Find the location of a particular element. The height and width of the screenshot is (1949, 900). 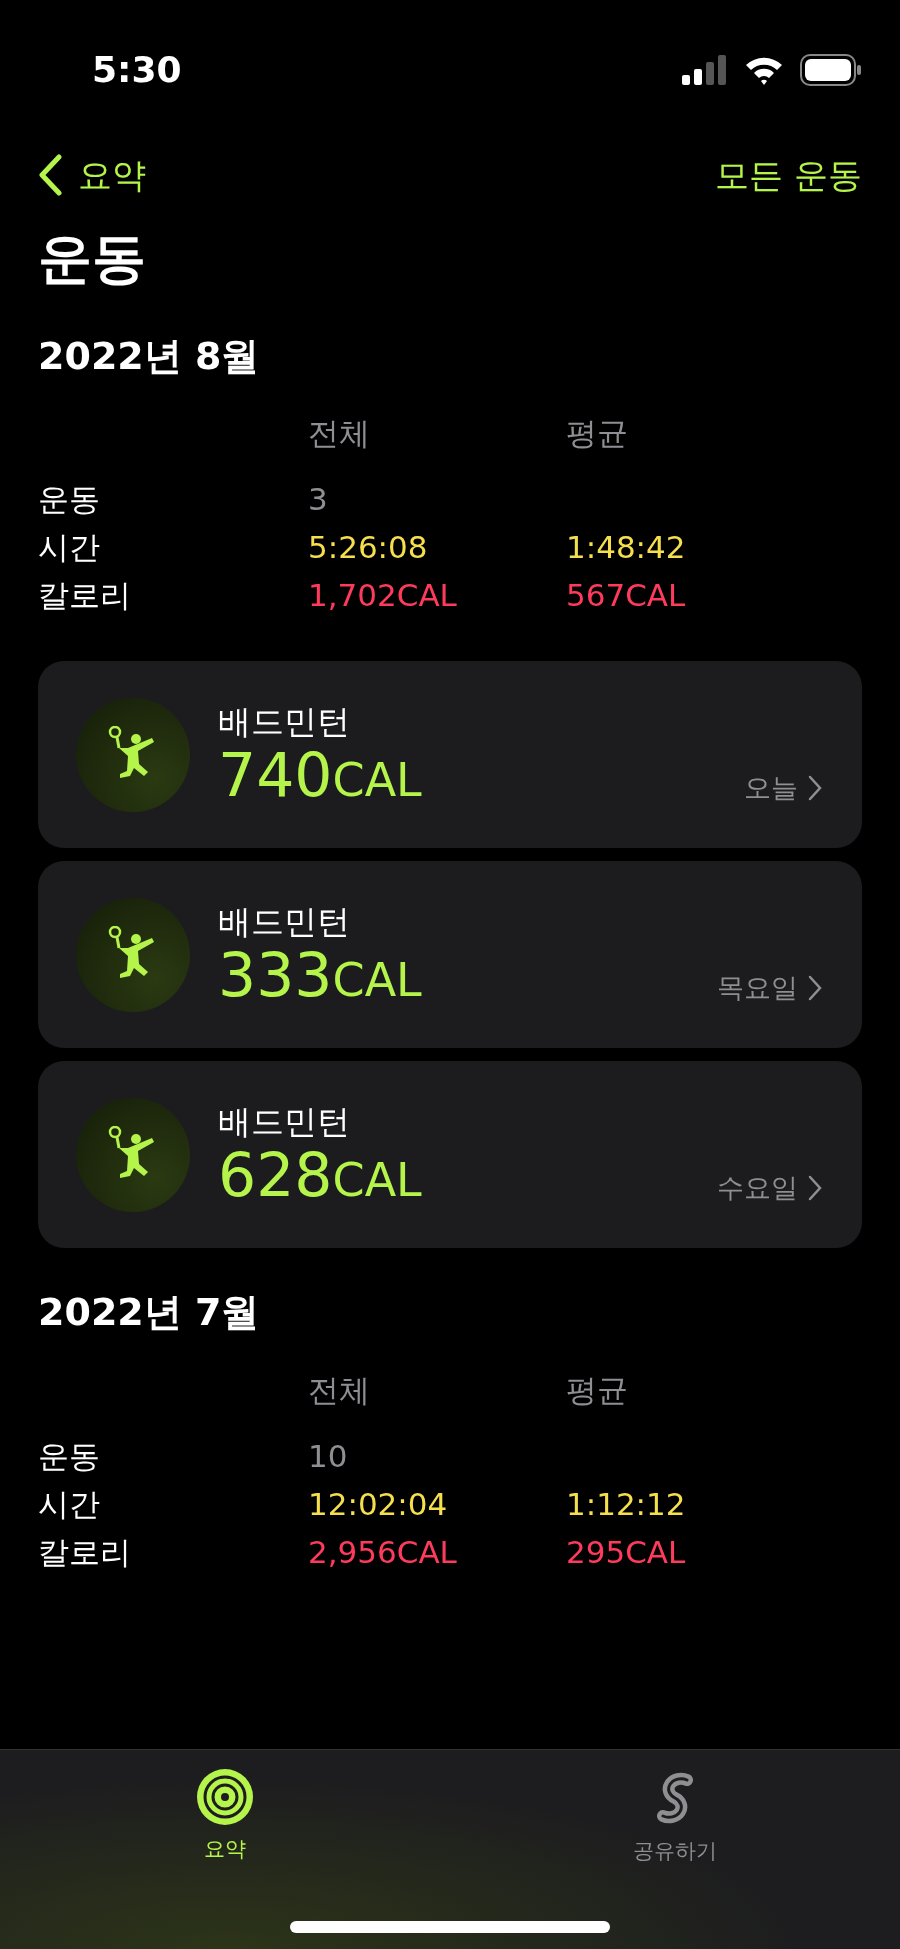

workout-day: 목요일 is located at coordinates (757, 988).